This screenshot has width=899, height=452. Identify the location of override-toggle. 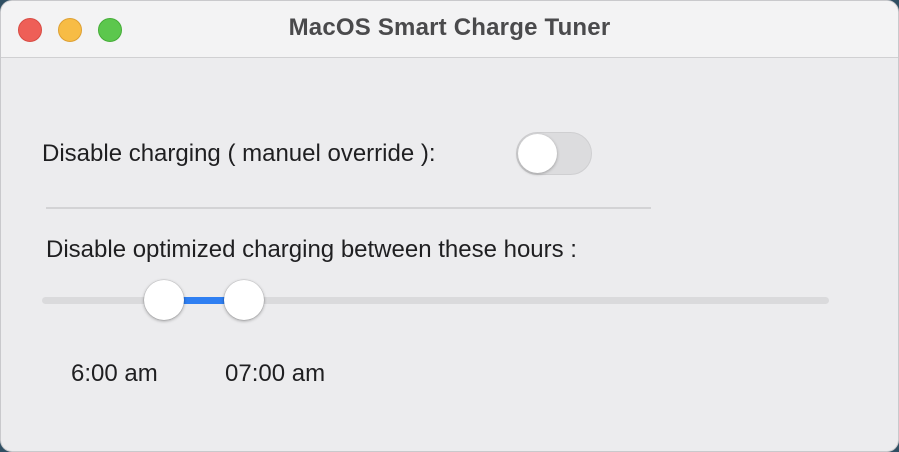
(554, 153).